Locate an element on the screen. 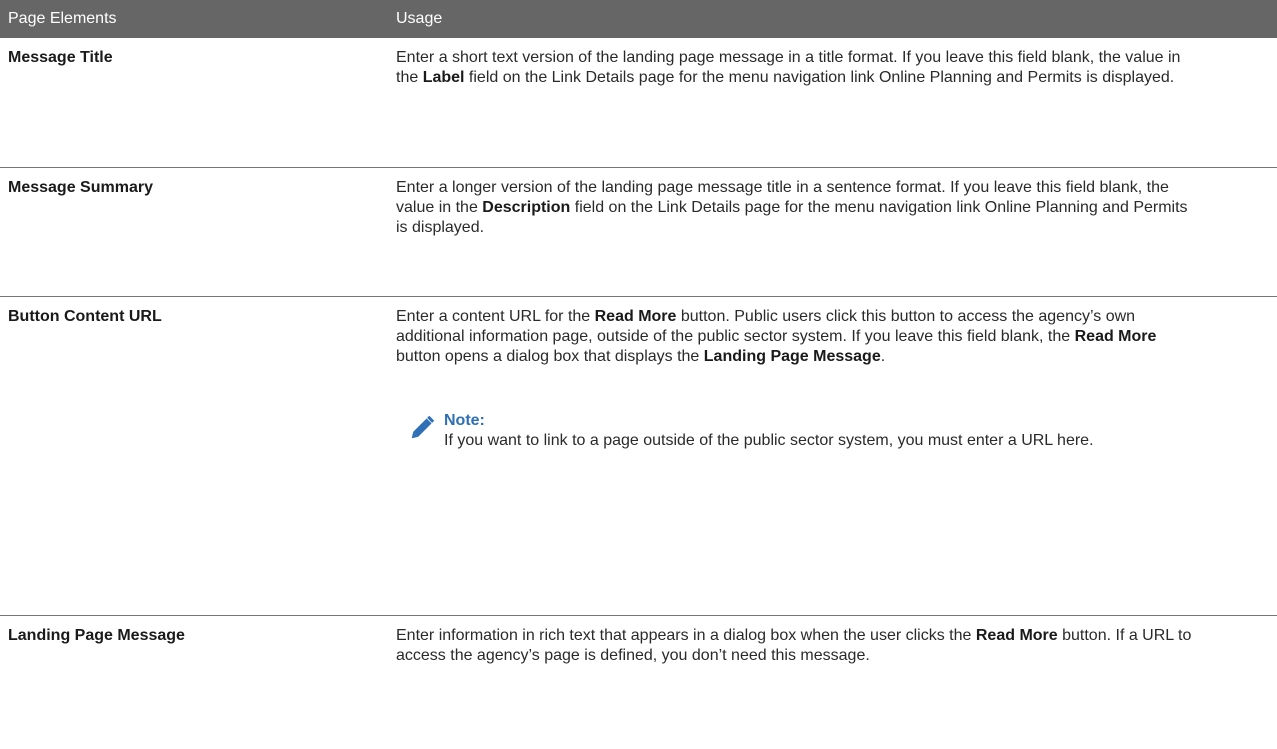  header-usage: Usage is located at coordinates (830, 19).